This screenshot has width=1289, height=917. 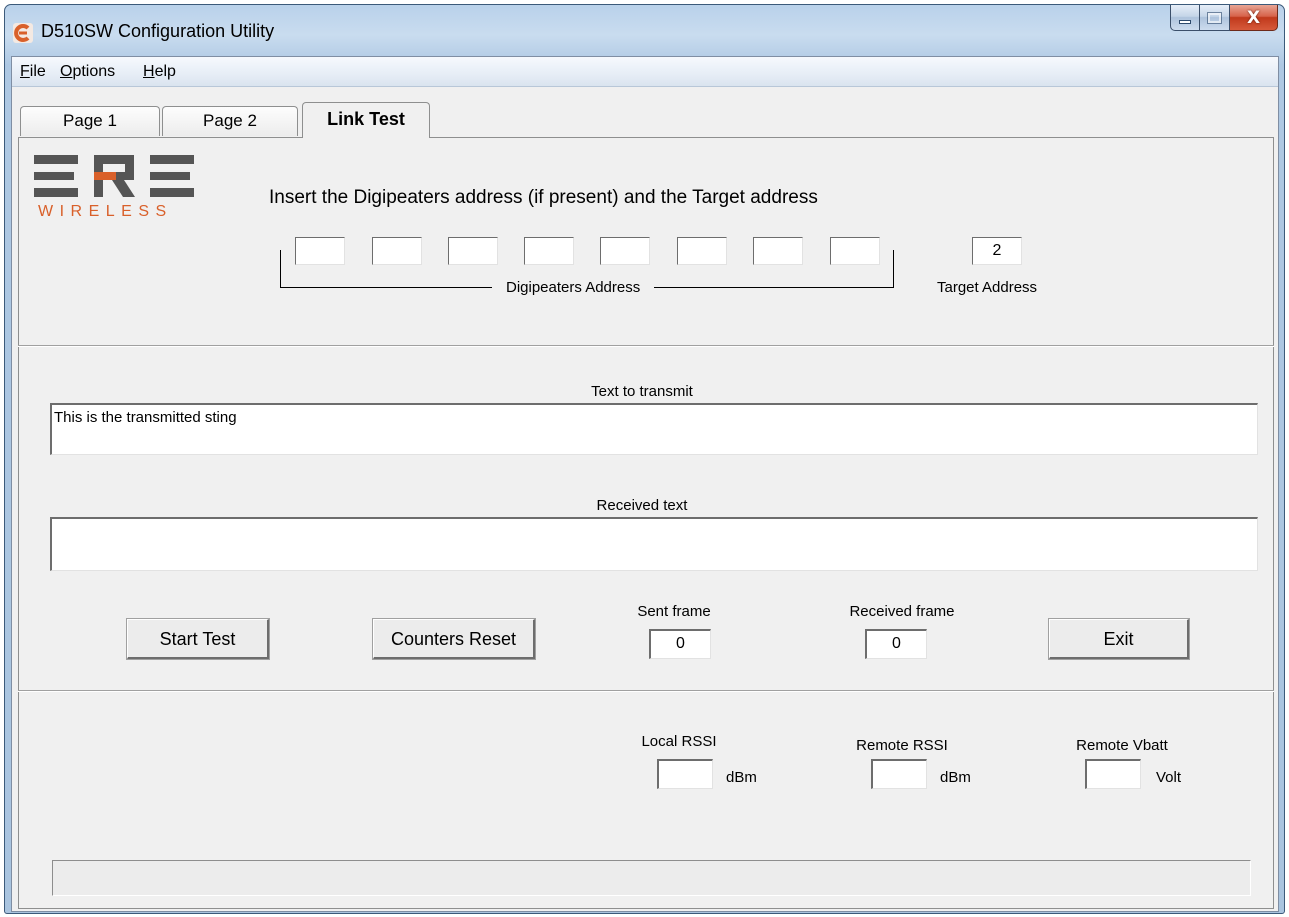 What do you see at coordinates (1113, 774) in the screenshot?
I see `remote-vbatt-value` at bounding box center [1113, 774].